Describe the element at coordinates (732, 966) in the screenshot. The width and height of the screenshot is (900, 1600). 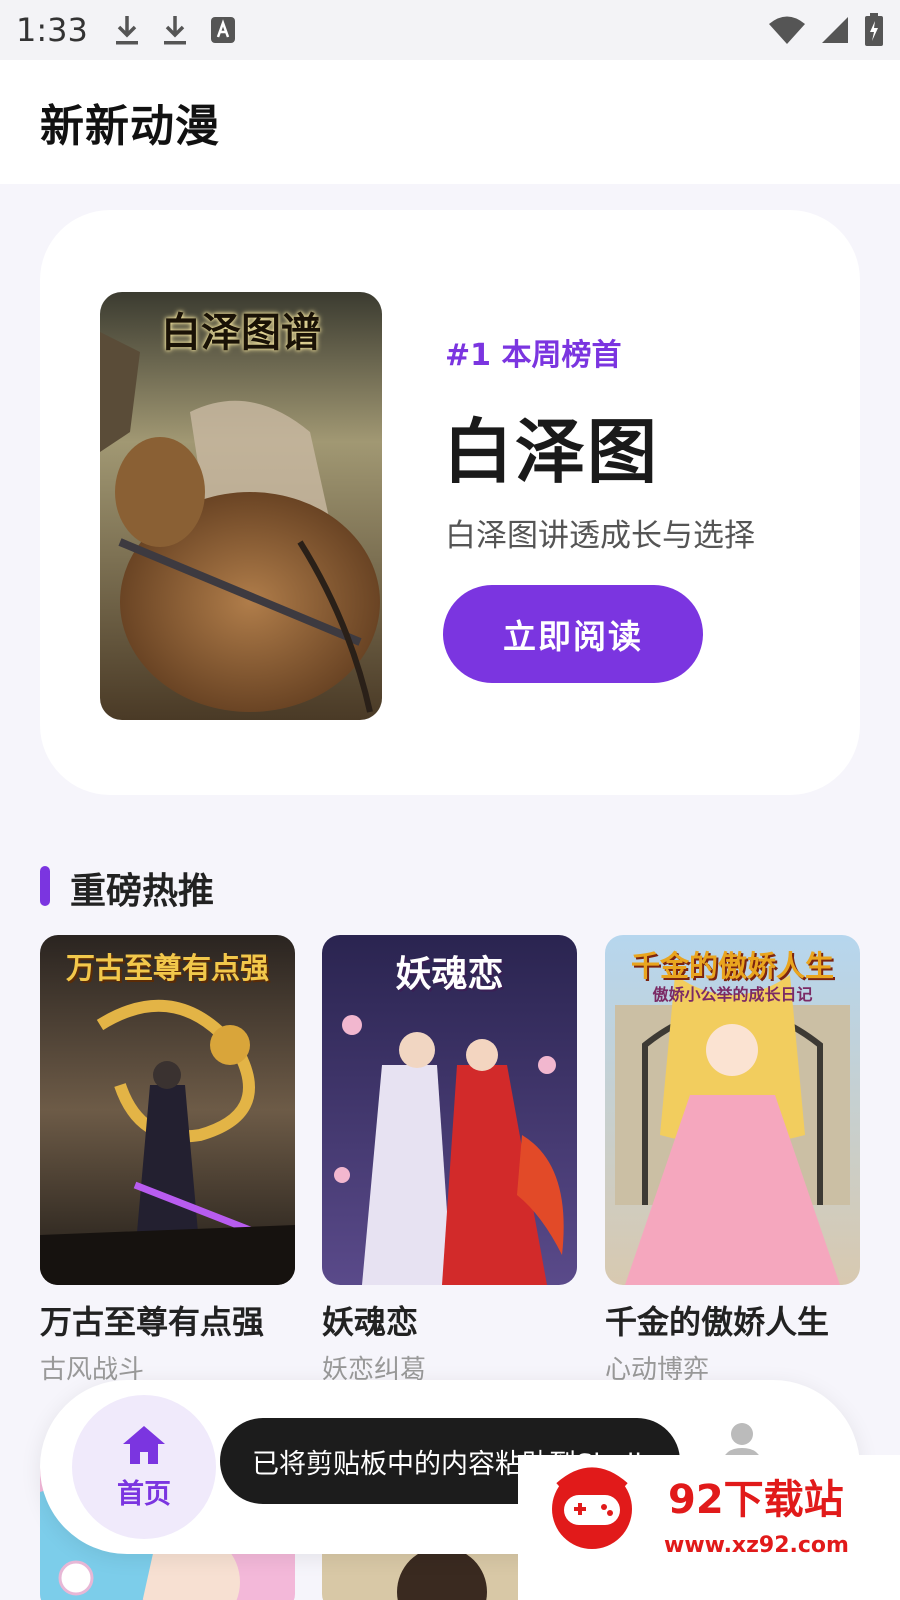
I see `comic-cover-title: 千金的傲娇人生` at that location.